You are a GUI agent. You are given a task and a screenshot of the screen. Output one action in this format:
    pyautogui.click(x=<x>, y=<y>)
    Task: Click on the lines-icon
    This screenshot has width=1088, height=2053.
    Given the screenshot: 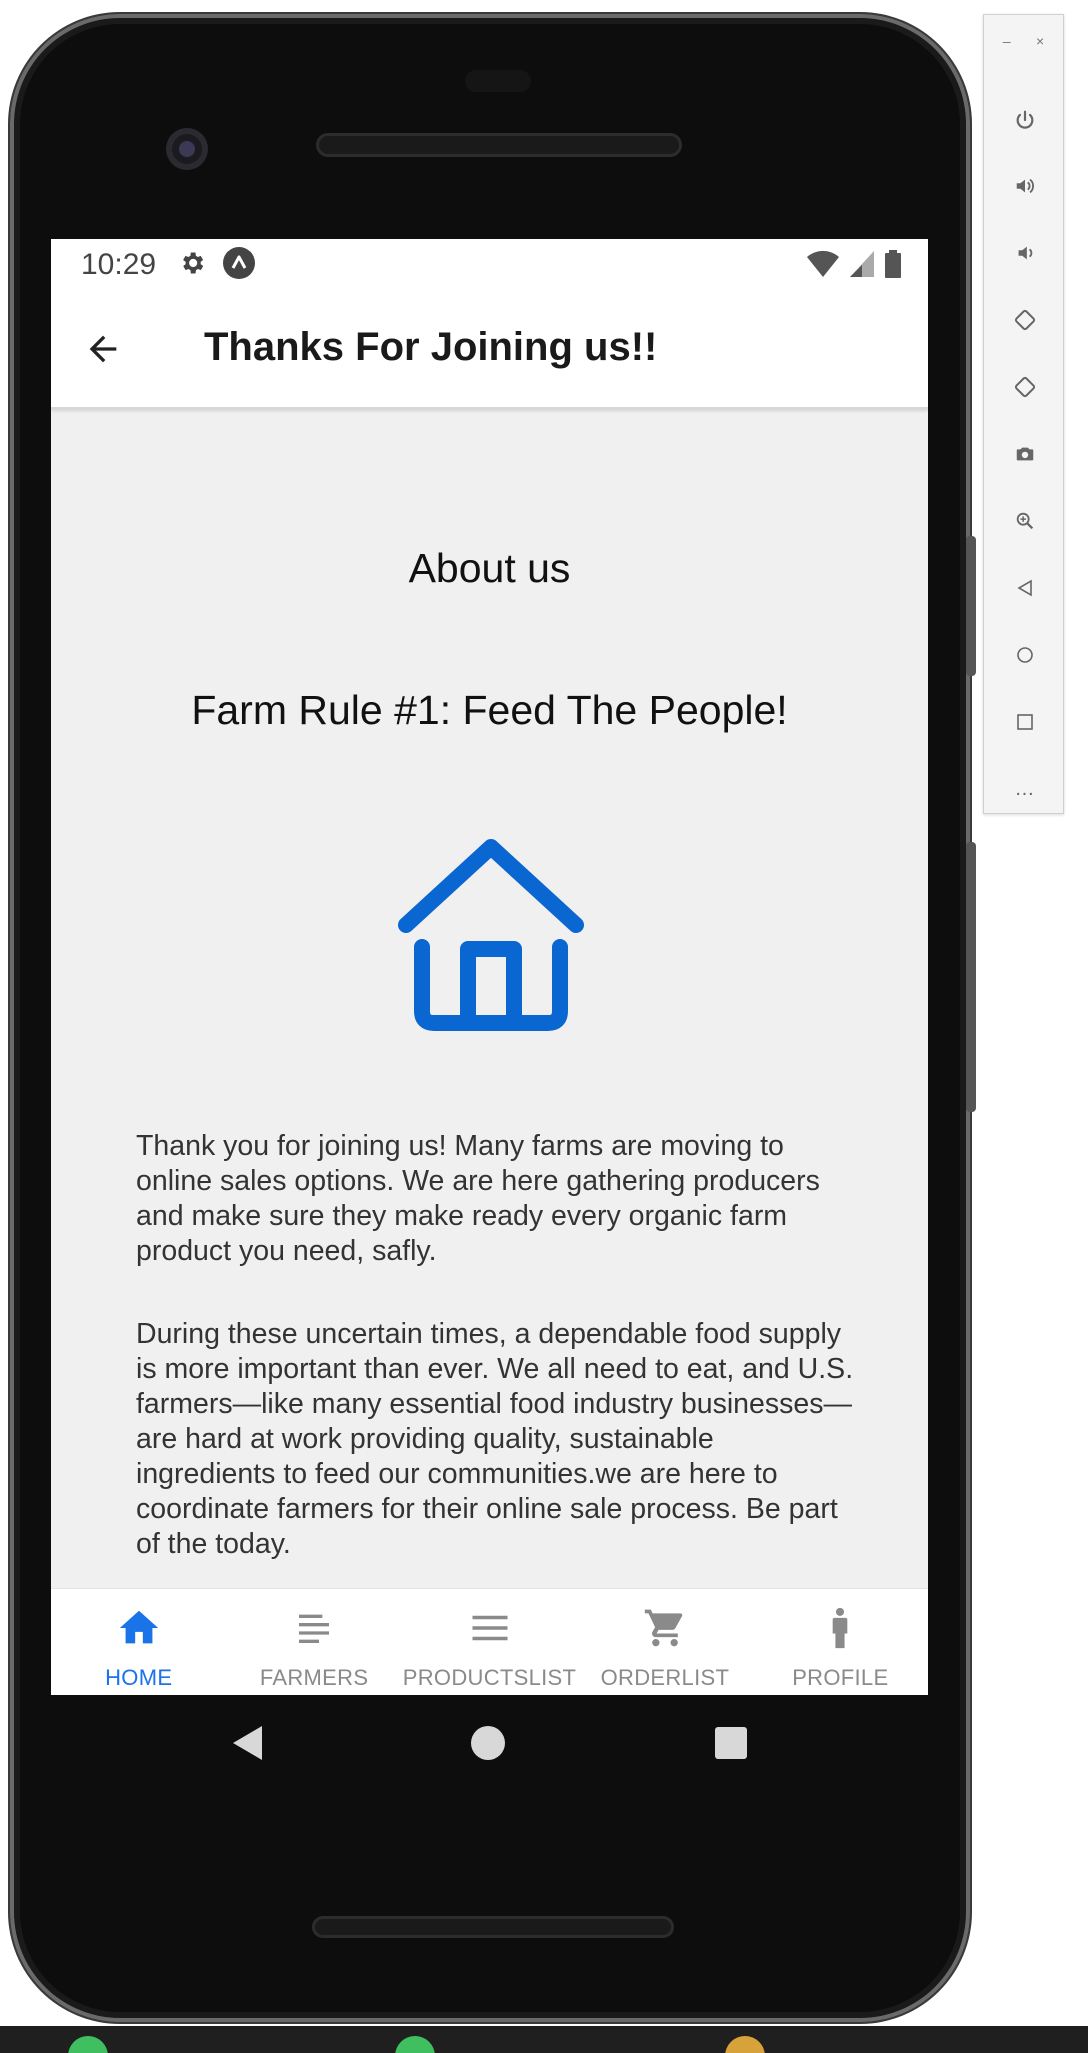 What is the action you would take?
    pyautogui.click(x=314, y=1628)
    